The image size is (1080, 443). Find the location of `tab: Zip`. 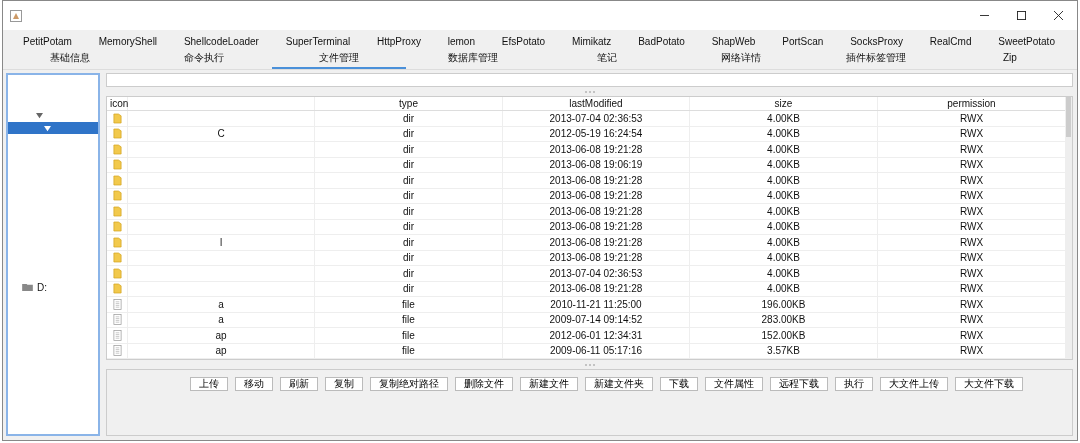

tab: Zip is located at coordinates (1009, 59).